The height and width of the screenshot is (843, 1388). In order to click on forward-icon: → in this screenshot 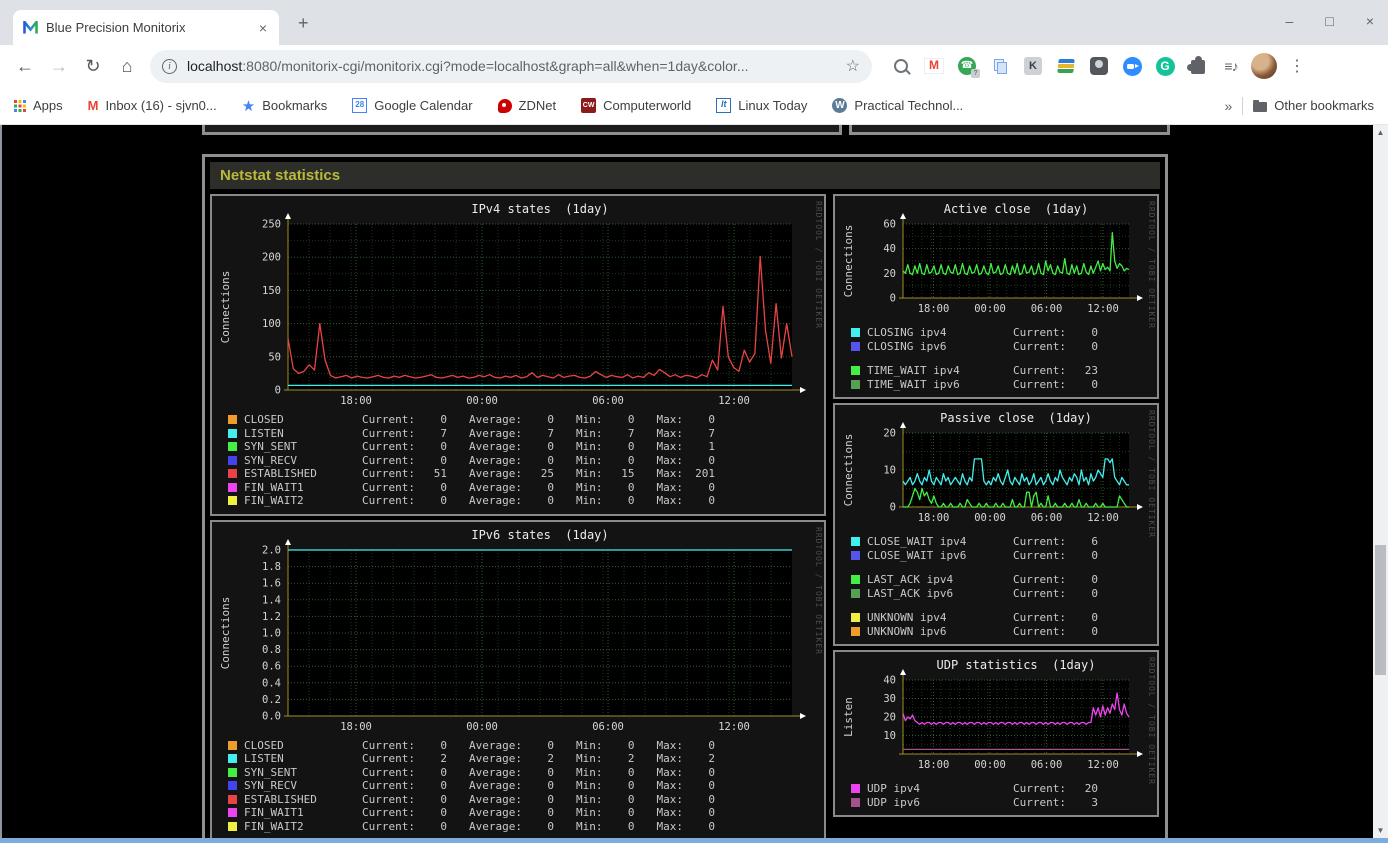, I will do `click(59, 66)`.